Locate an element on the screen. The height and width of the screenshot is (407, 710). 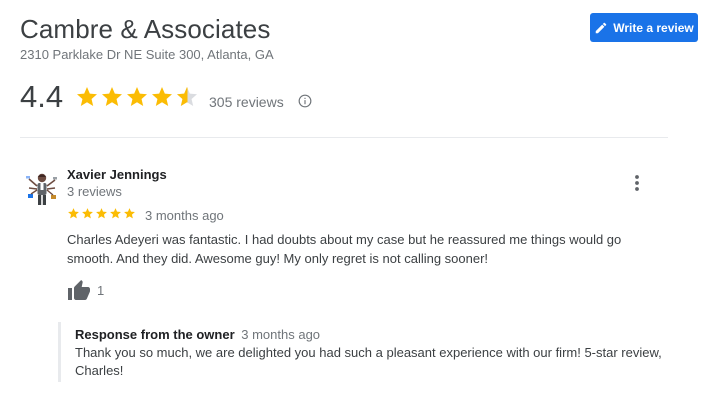
like-button is located at coordinates (79, 292).